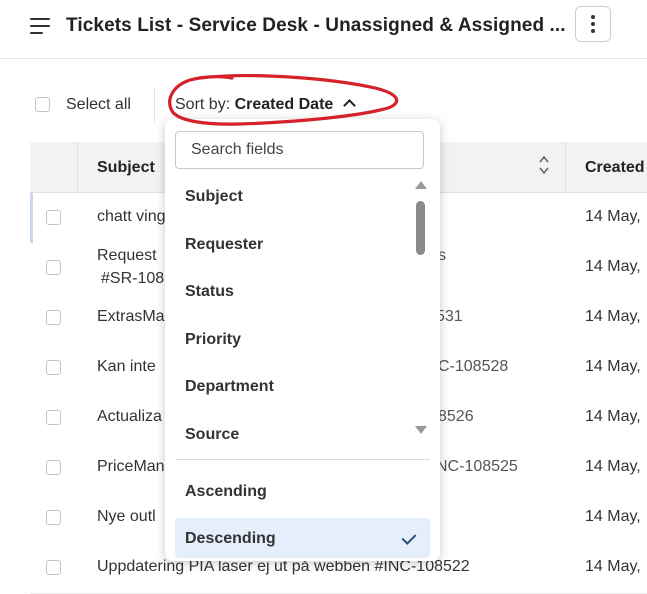 This screenshot has height=594, width=647. I want to click on scrollbar-thumb, so click(420, 228).